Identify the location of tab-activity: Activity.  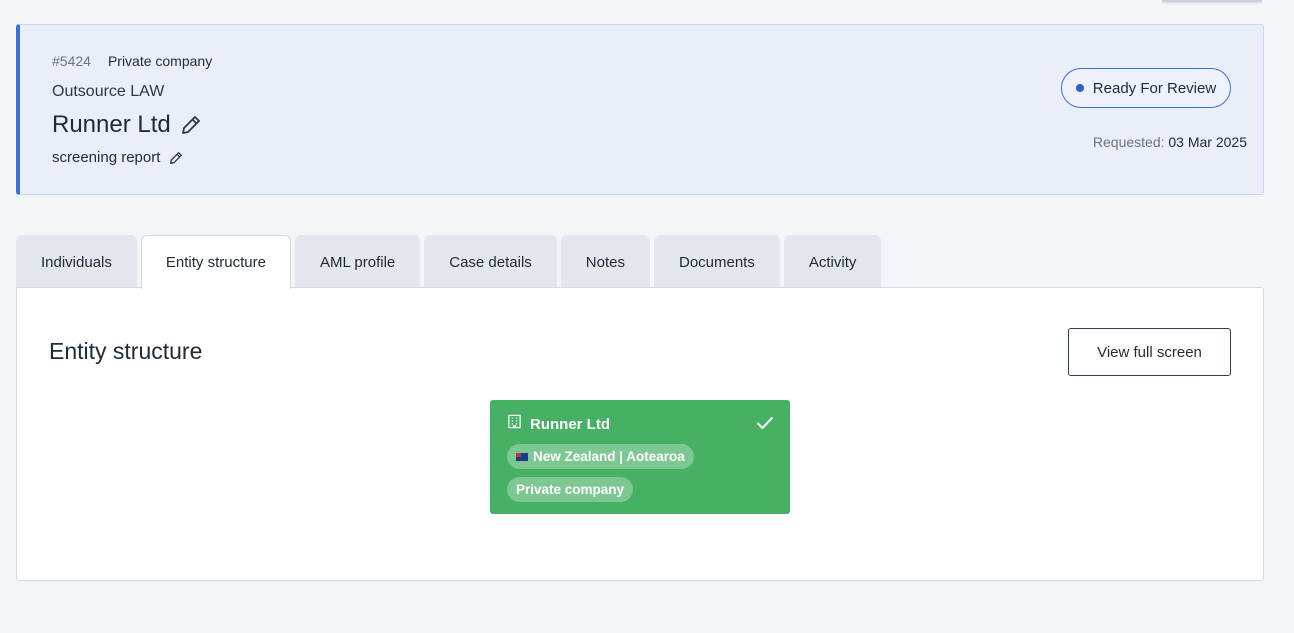
(832, 261).